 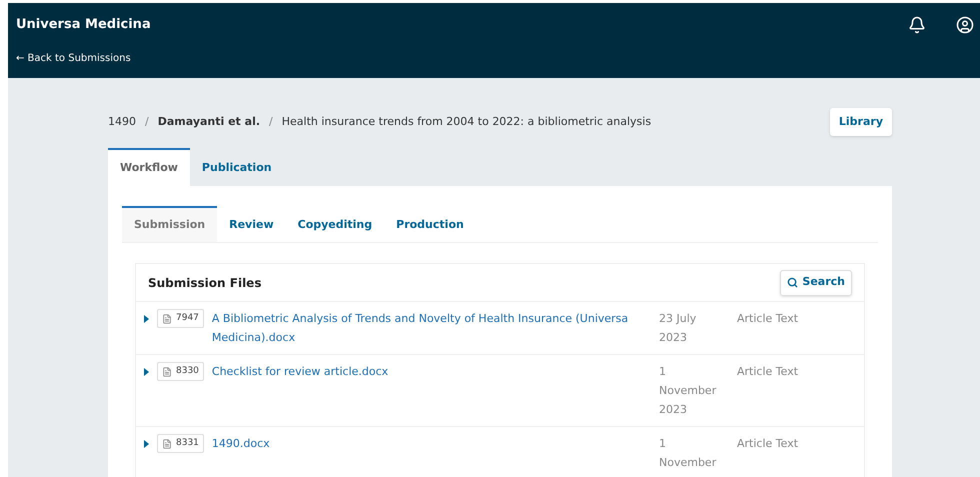 What do you see at coordinates (467, 122) in the screenshot?
I see `submission-title: Health insurance trends from 2004 to 2022: a bibliometric analysis` at bounding box center [467, 122].